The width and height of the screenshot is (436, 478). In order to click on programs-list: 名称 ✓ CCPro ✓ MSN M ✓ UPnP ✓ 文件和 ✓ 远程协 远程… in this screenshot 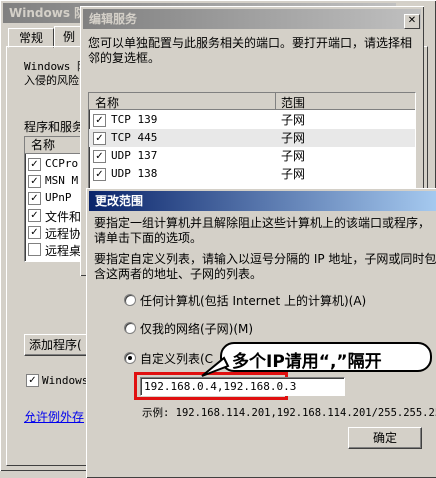, I will do `click(55, 199)`.